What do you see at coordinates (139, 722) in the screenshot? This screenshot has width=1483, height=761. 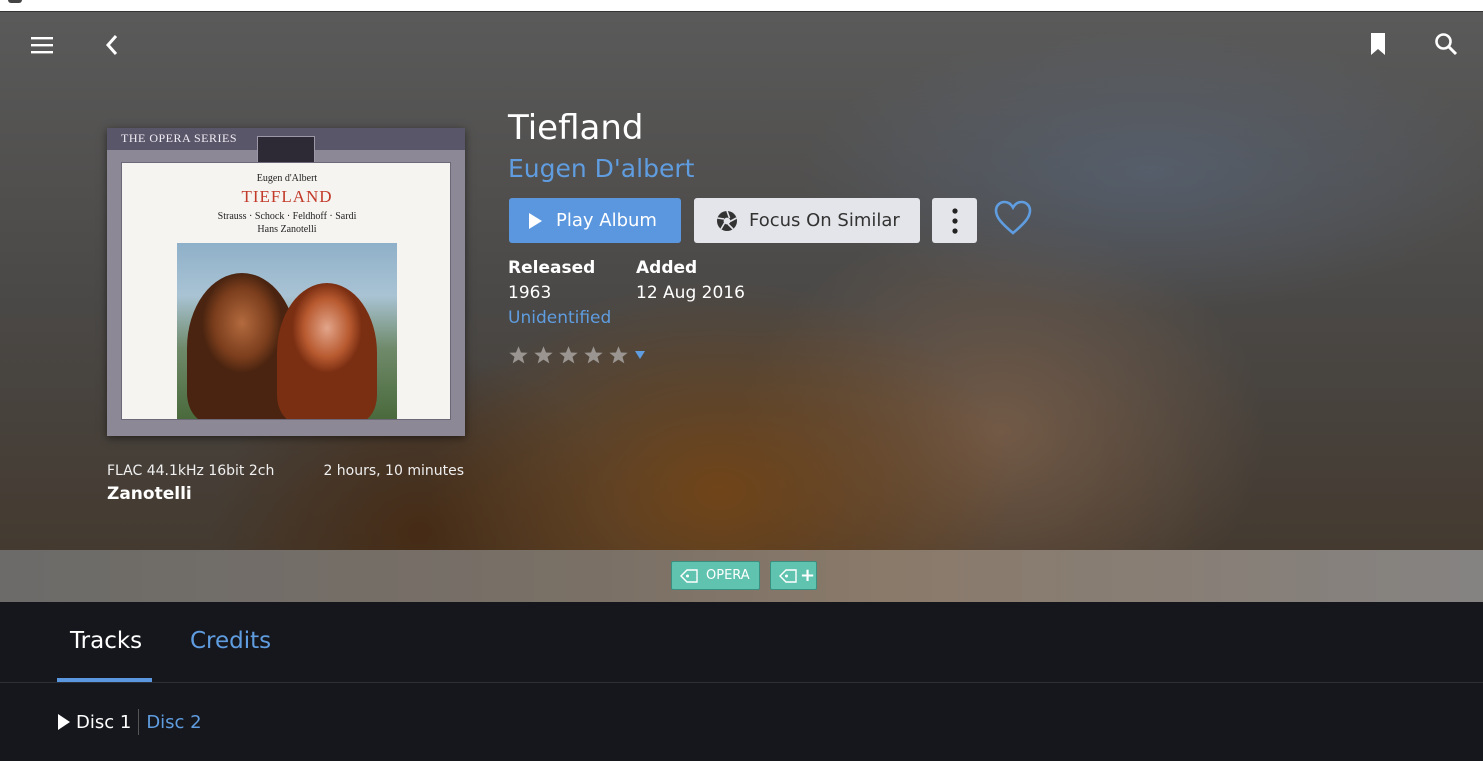 I see `disc-separator` at bounding box center [139, 722].